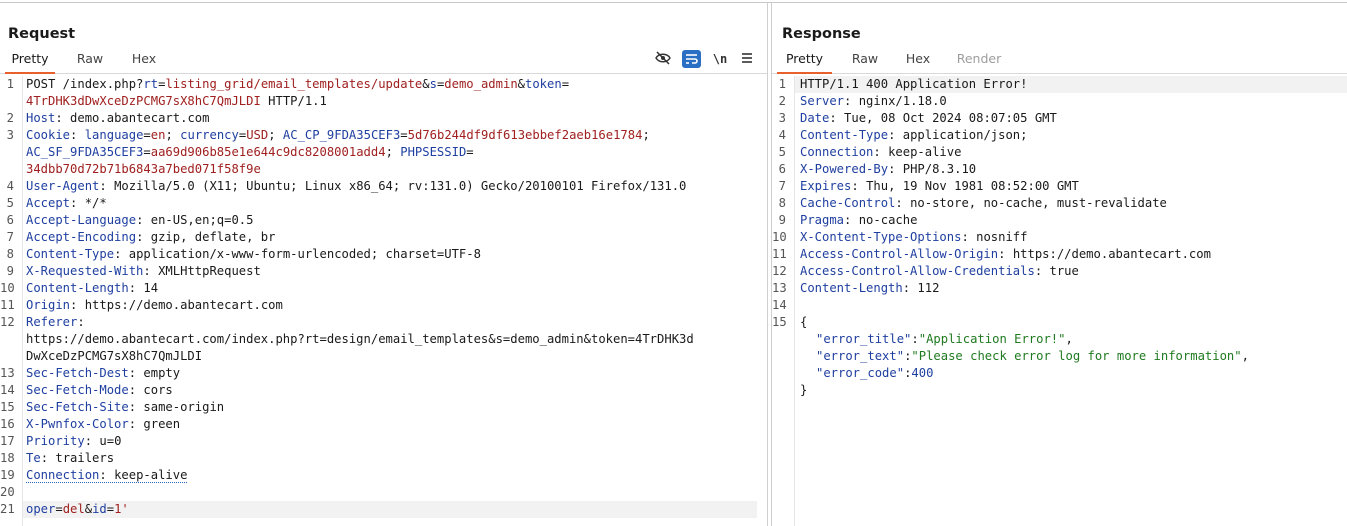  Describe the element at coordinates (55, 322) in the screenshot. I see `header-referer: Referer:` at that location.